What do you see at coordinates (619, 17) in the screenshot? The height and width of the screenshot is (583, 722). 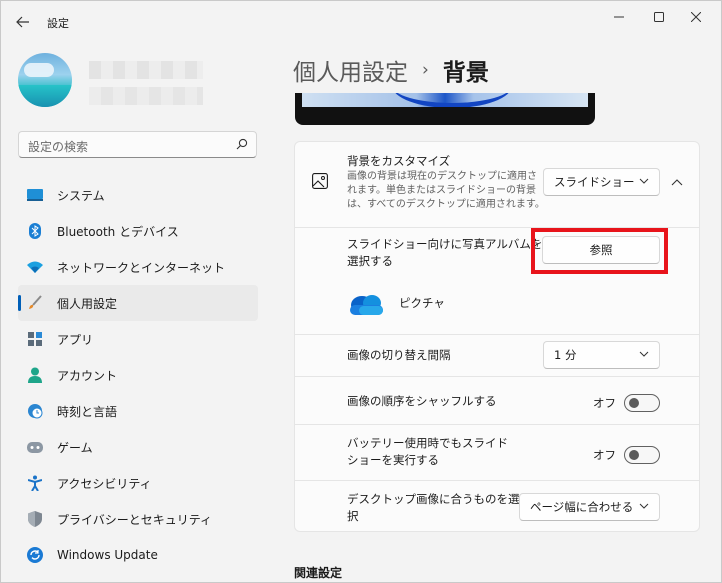 I see `minimize-button` at bounding box center [619, 17].